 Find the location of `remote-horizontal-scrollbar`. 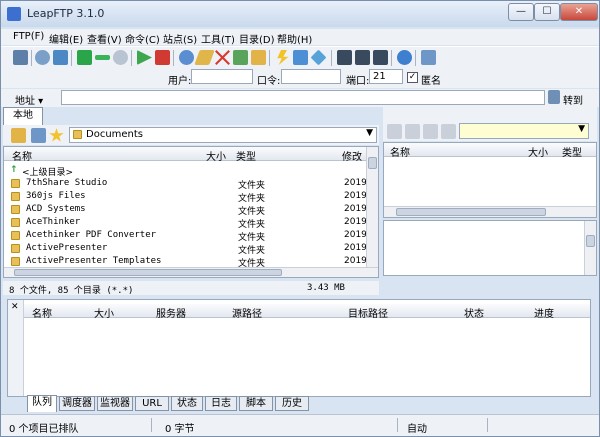

remote-horizontal-scrollbar is located at coordinates (490, 211).